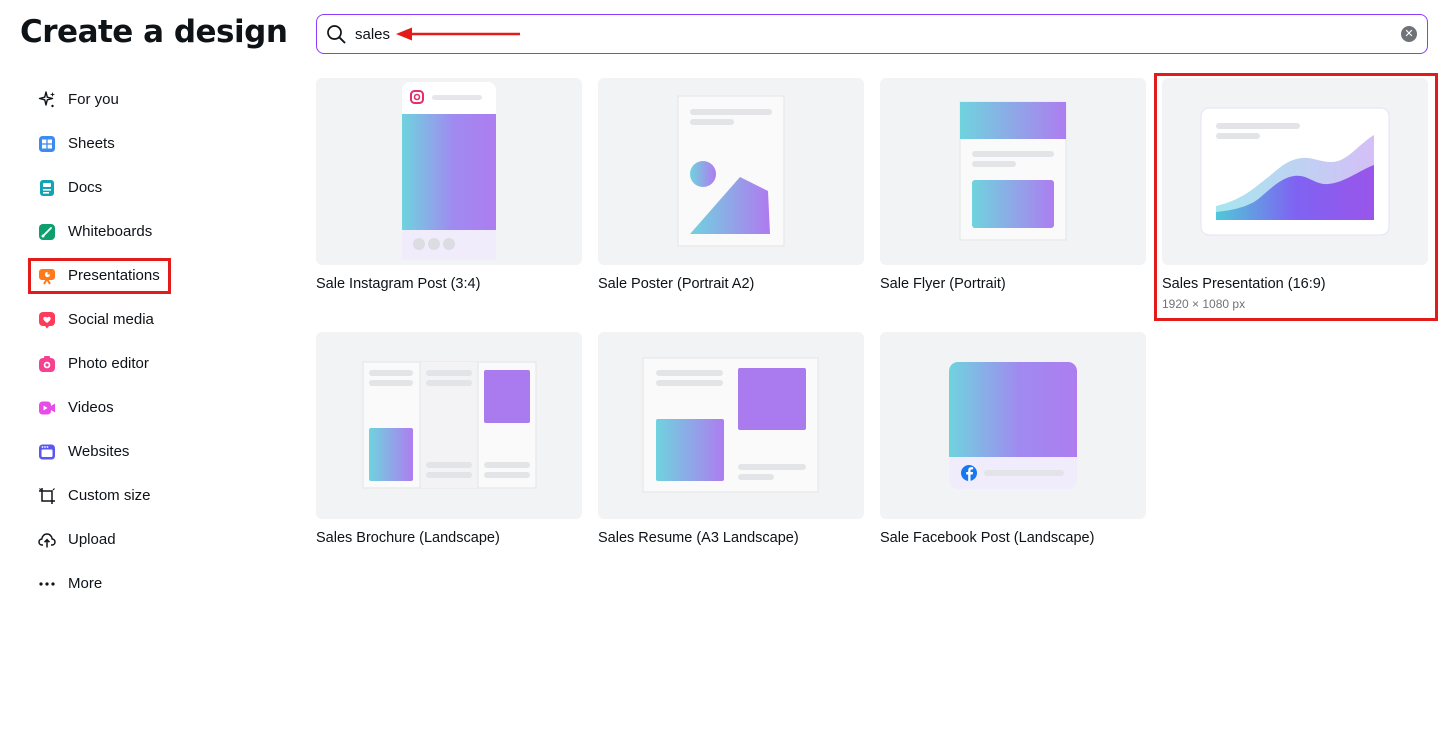  I want to click on sidebar-item-label: Docs, so click(85, 187).